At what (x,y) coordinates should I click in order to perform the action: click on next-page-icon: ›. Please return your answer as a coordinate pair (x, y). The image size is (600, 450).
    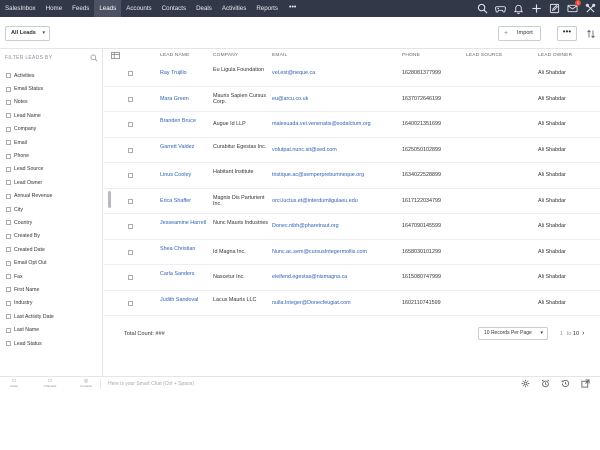
    Looking at the image, I should click on (583, 333).